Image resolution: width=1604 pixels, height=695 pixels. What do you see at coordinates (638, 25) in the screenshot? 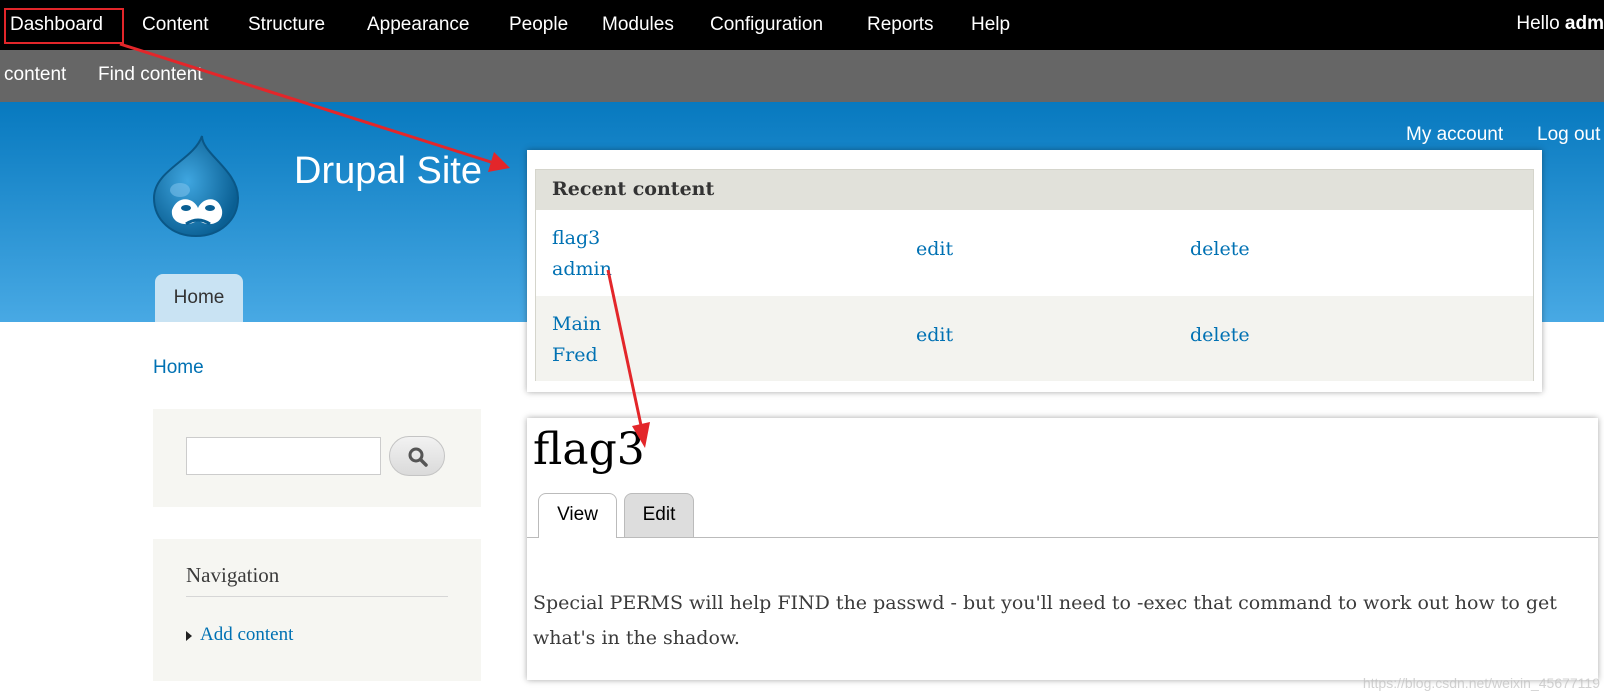
I see `toolbar-item-modules: Modules` at bounding box center [638, 25].